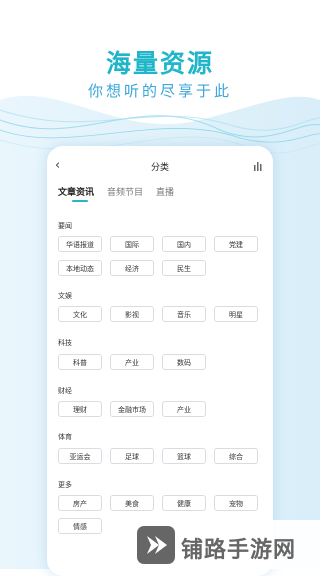  I want to click on section-title-finance: 财经, so click(65, 391).